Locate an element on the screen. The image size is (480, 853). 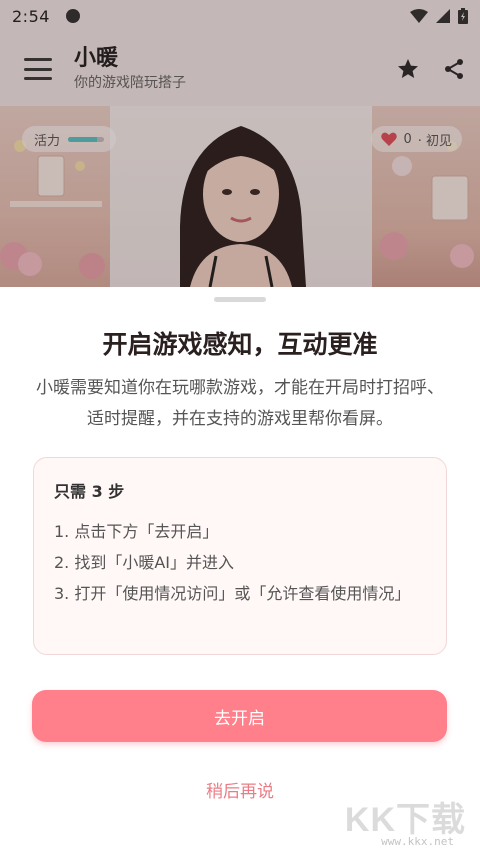
sheet-title: 开启游戏感知，互动更准 is located at coordinates (240, 344).